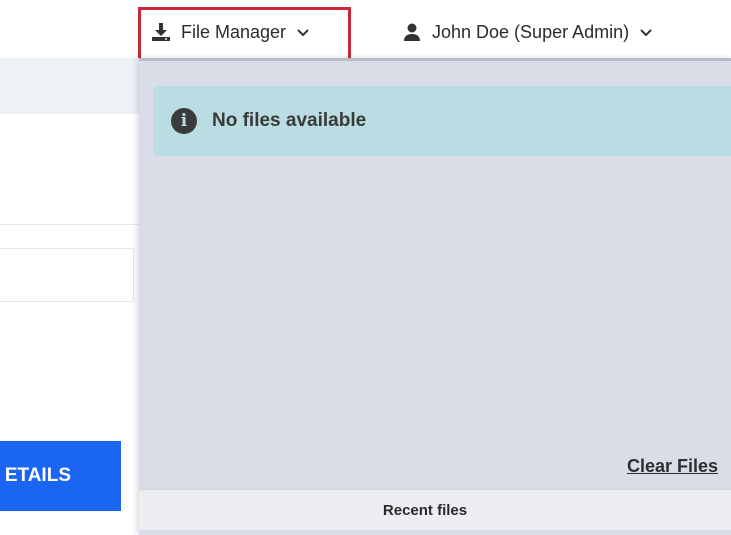 This screenshot has height=535, width=731. What do you see at coordinates (289, 120) in the screenshot?
I see `alert-message: No files available` at bounding box center [289, 120].